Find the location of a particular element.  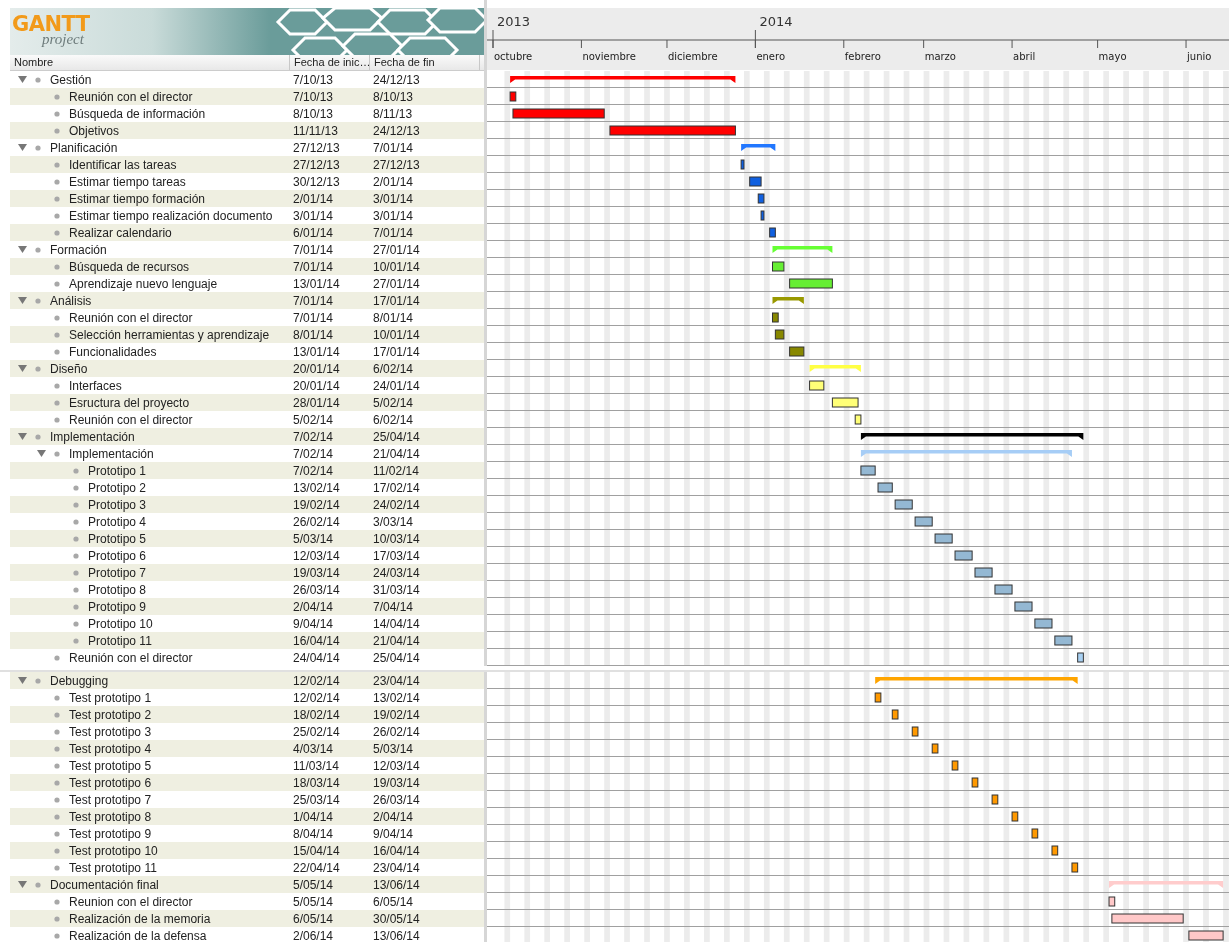

table-row: Selección herramientas y aprendizaje 8/01/14 10/01/14 is located at coordinates (247, 334).